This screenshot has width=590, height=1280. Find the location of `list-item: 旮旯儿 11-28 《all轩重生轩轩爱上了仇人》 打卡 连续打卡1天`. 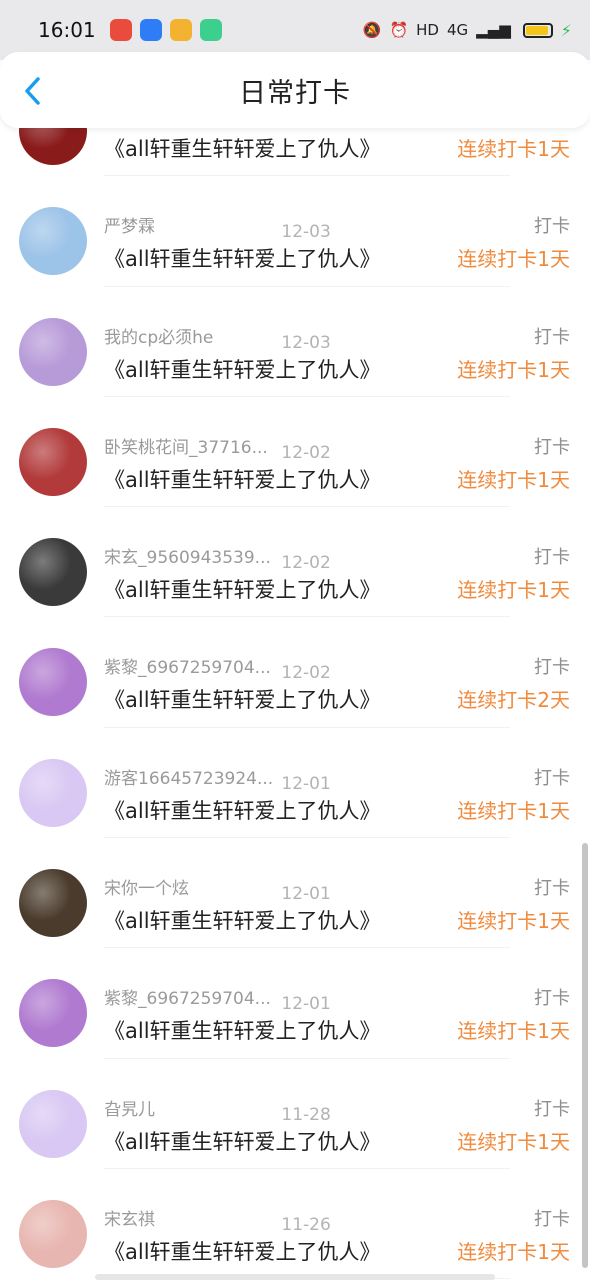

list-item: 旮旯儿 11-28 《all轩重生轩轩爱上了仇人》 打卡 连续打卡1天 is located at coordinates (295, 1114).